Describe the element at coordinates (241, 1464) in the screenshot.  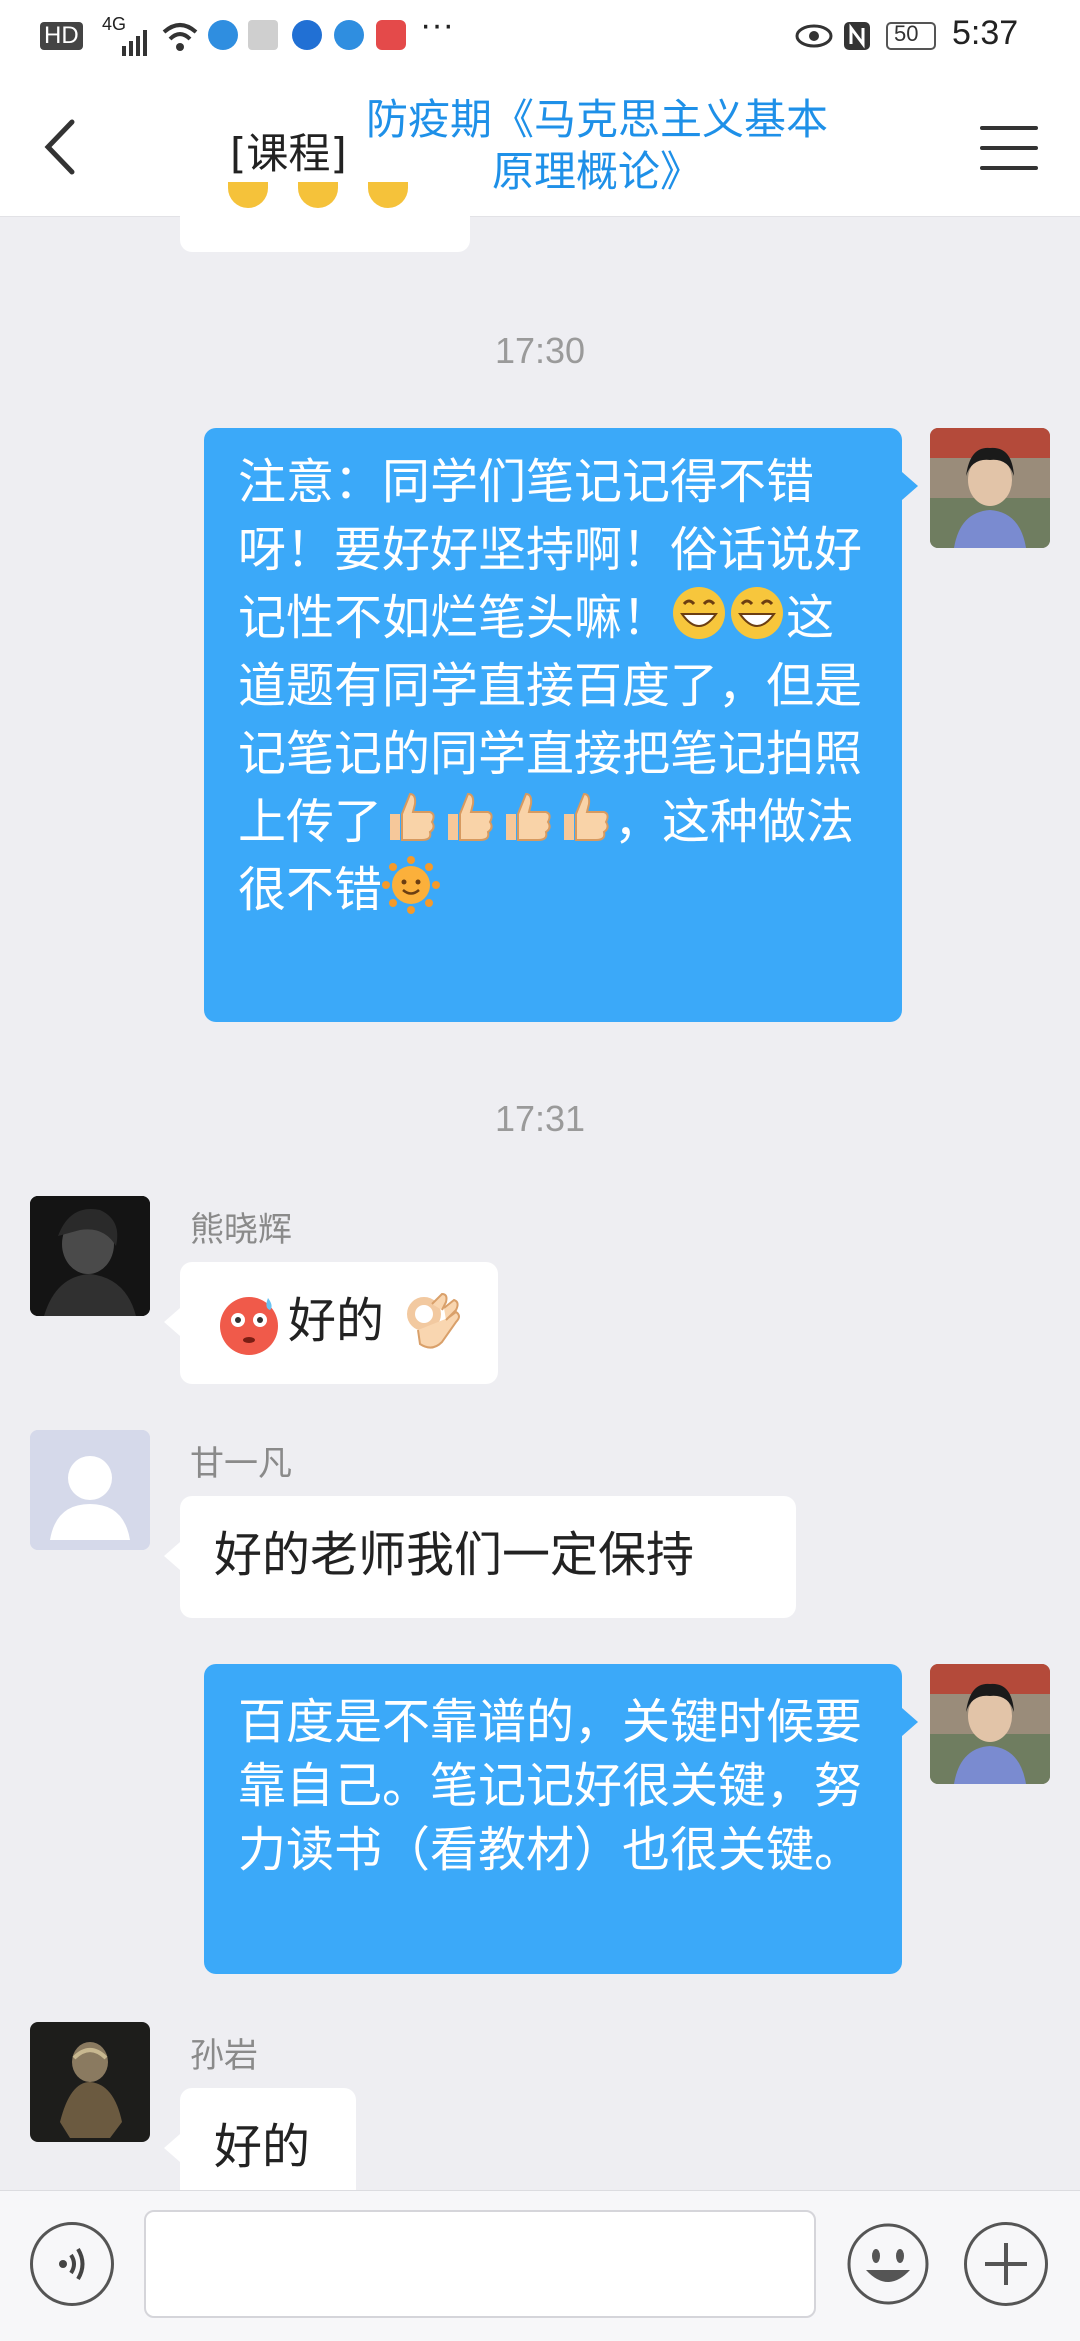
I see `sender-name: 甘一凡` at that location.